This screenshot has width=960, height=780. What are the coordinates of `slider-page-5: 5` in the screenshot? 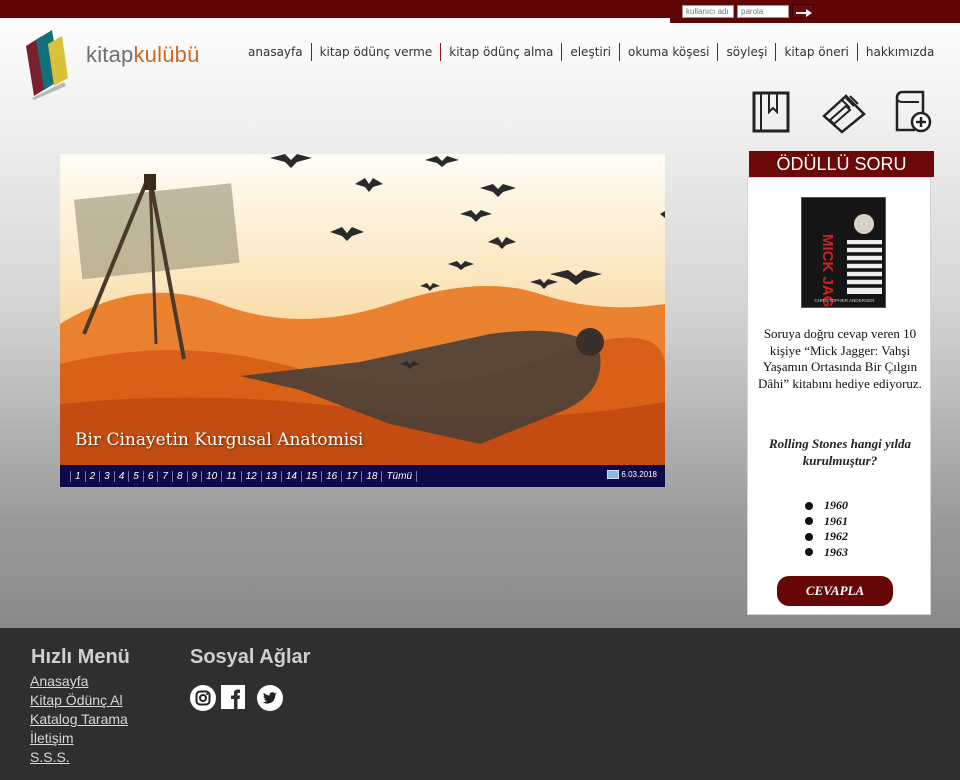 It's located at (135, 476).